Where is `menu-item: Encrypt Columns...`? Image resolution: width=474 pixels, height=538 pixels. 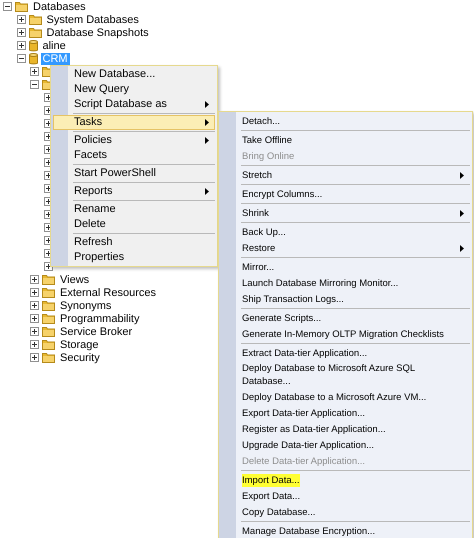 menu-item: Encrypt Columns... is located at coordinates (345, 194).